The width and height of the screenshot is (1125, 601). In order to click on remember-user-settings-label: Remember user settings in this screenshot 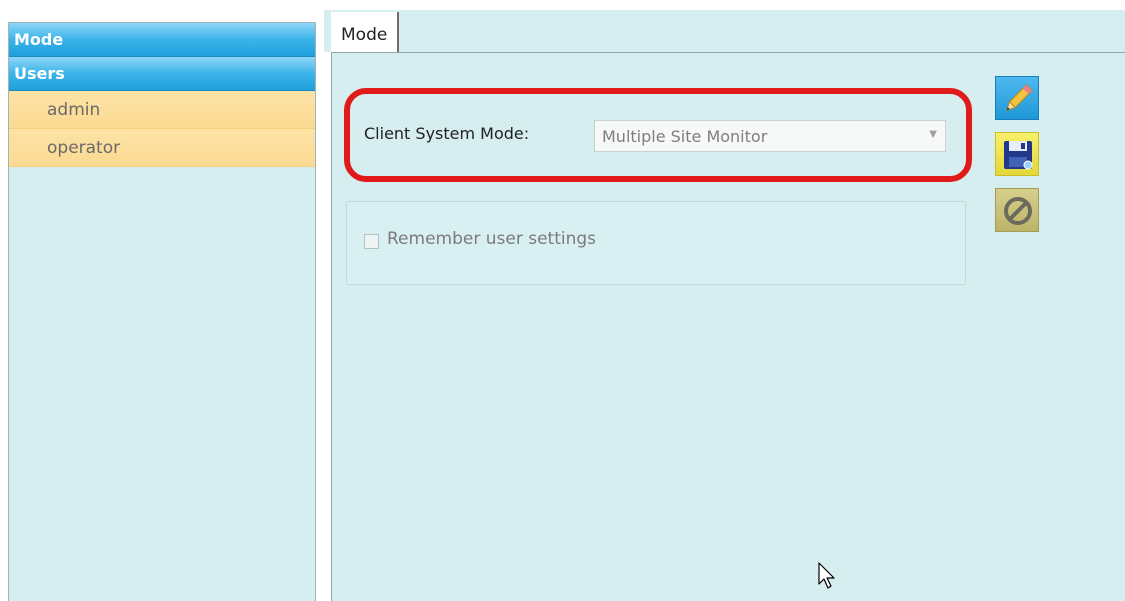, I will do `click(492, 239)`.